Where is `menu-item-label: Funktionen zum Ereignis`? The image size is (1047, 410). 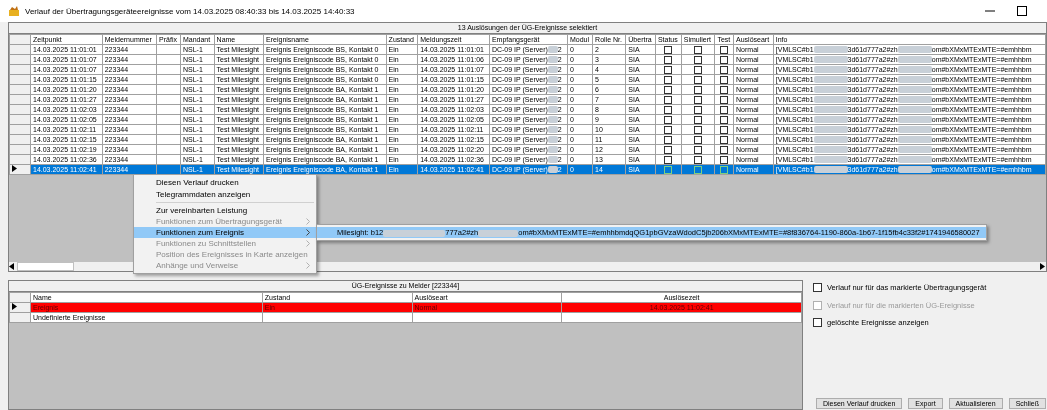
menu-item-label: Funktionen zum Ereignis is located at coordinates (200, 232).